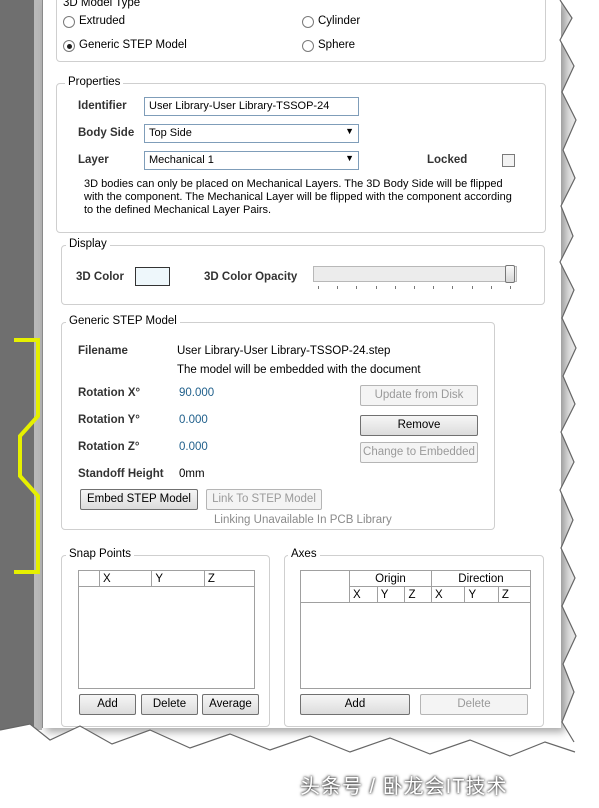  What do you see at coordinates (178, 578) in the screenshot?
I see `snap-header-y: Y` at bounding box center [178, 578].